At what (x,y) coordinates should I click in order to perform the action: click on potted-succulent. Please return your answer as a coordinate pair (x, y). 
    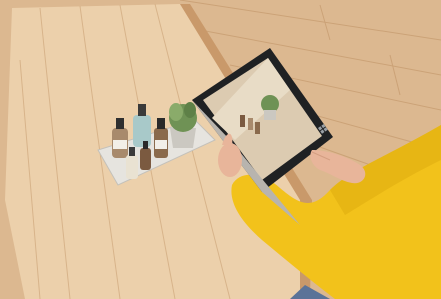
    Looking at the image, I should click on (183, 125).